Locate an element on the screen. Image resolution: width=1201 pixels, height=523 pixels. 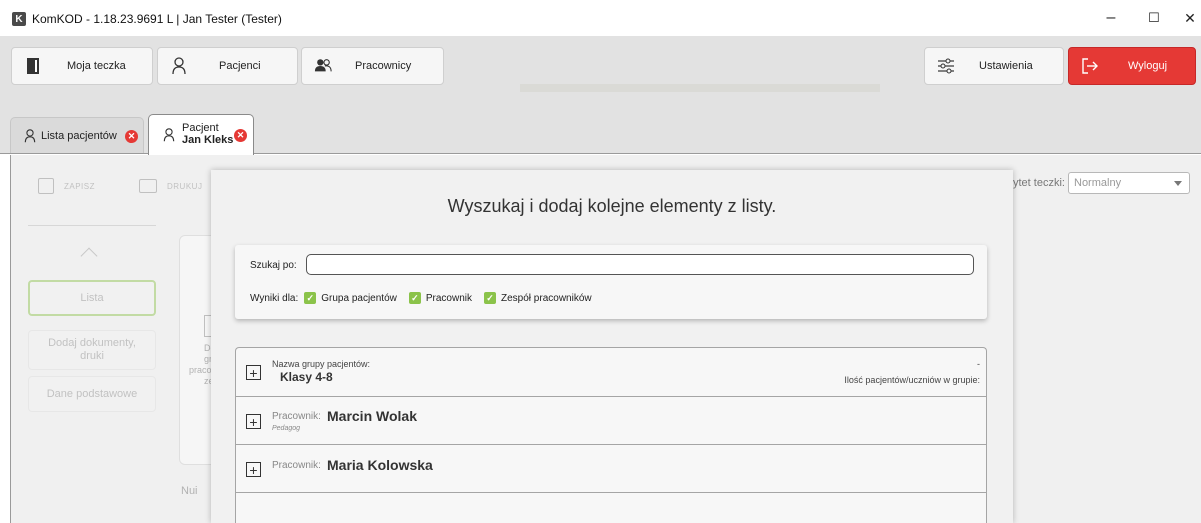
save-label: ZAPISZ is located at coordinates (80, 186).